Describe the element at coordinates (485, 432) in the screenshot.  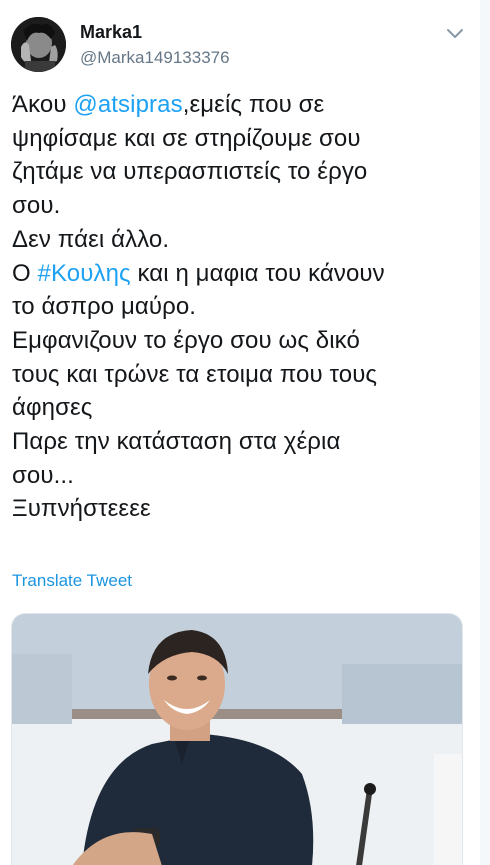
I see `screen-edge` at that location.